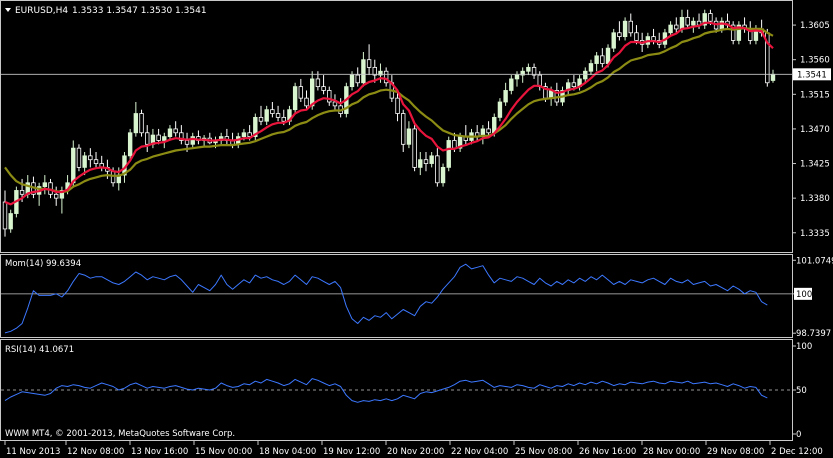 The image size is (833, 458). I want to click on rsi-tick-label: 100, so click(804, 347).